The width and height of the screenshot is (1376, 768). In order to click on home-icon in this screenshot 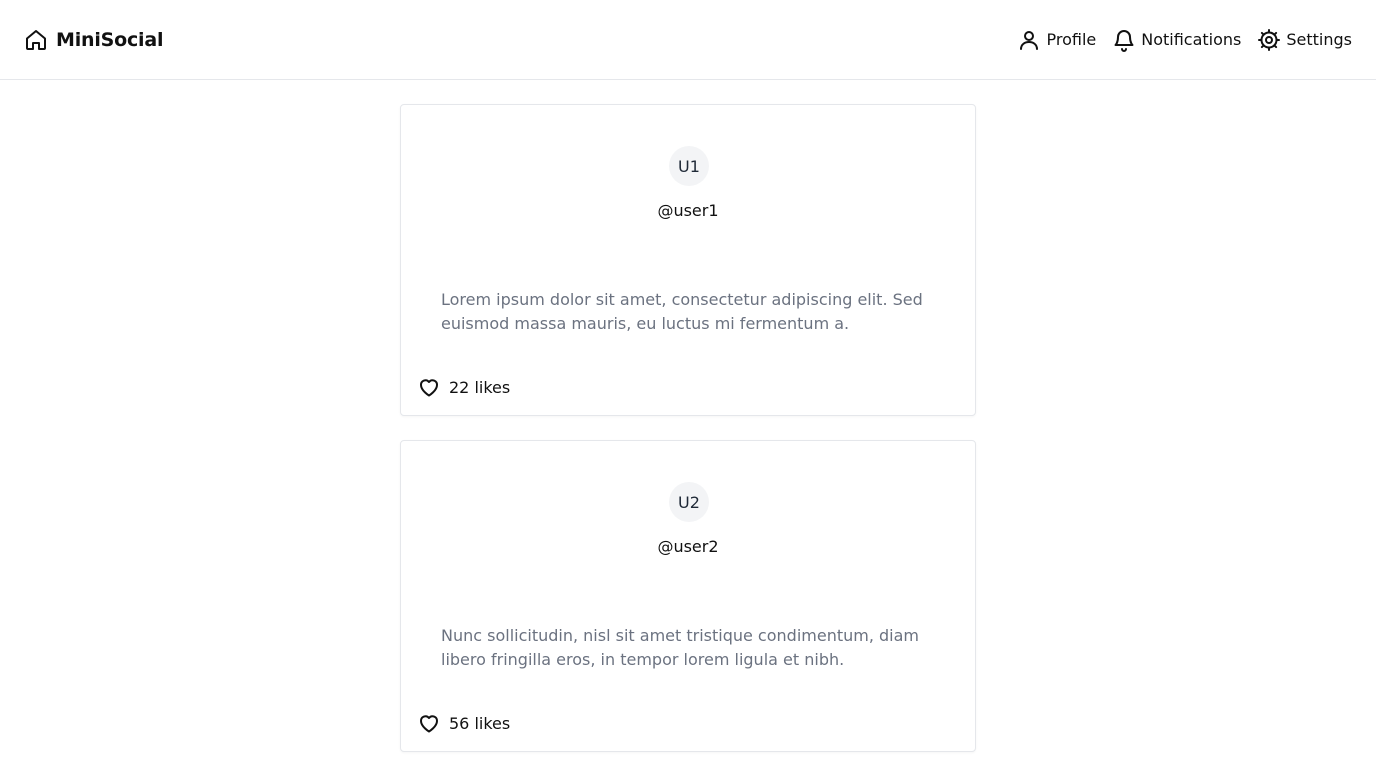, I will do `click(36, 40)`.